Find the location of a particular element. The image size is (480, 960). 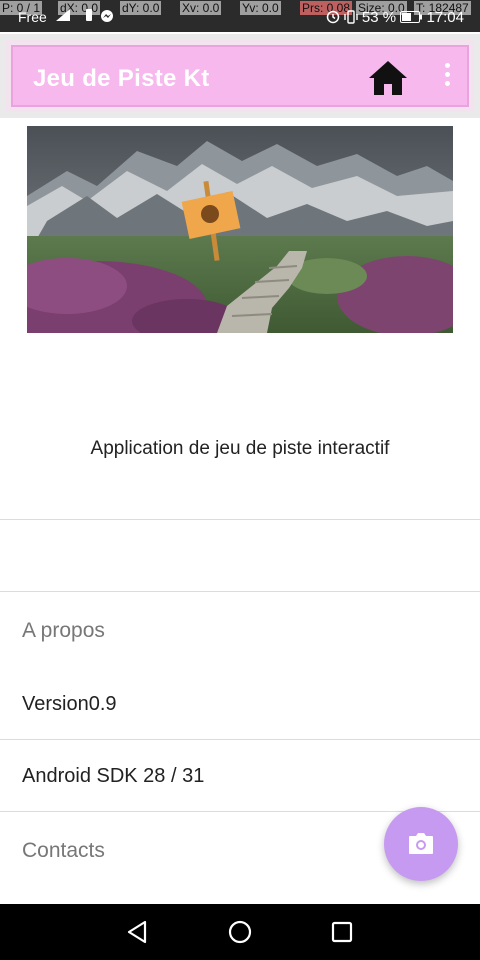

about-header: A propos is located at coordinates (63, 630).